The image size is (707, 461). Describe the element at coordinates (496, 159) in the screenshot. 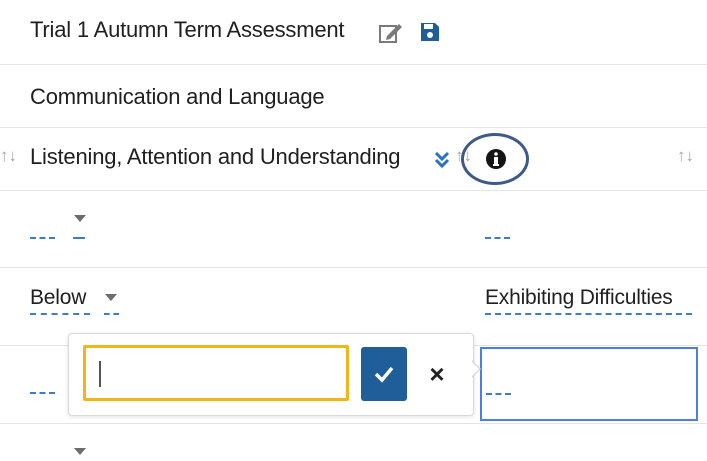

I see `info-icon` at that location.